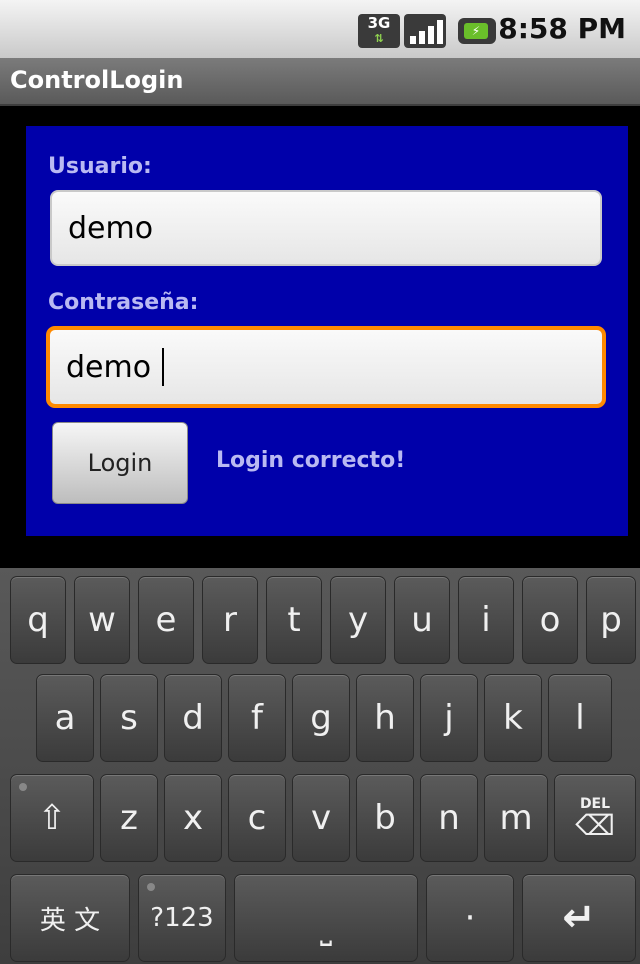 The width and height of the screenshot is (640, 964). Describe the element at coordinates (486, 620) in the screenshot. I see `key-i: i` at that location.